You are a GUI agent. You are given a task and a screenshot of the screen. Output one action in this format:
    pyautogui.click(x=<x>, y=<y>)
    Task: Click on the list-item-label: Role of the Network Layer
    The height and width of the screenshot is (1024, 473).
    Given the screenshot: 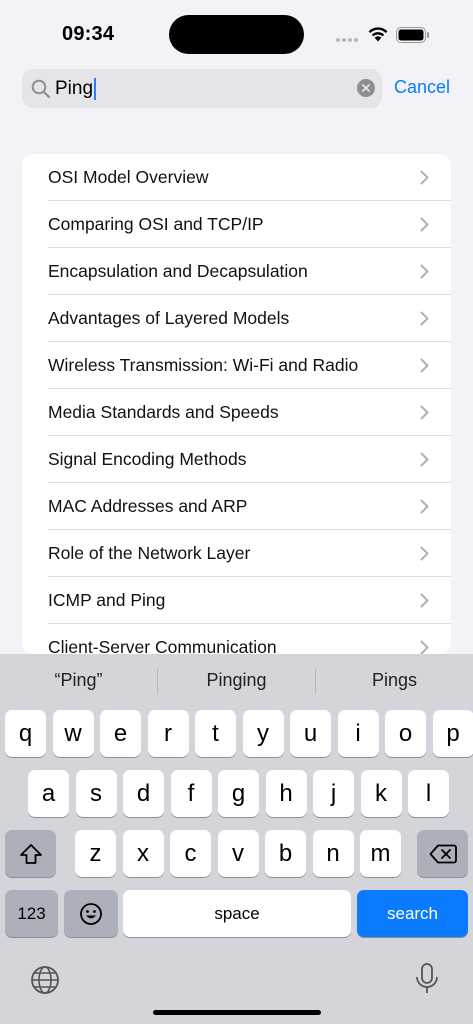 What is the action you would take?
    pyautogui.click(x=149, y=553)
    